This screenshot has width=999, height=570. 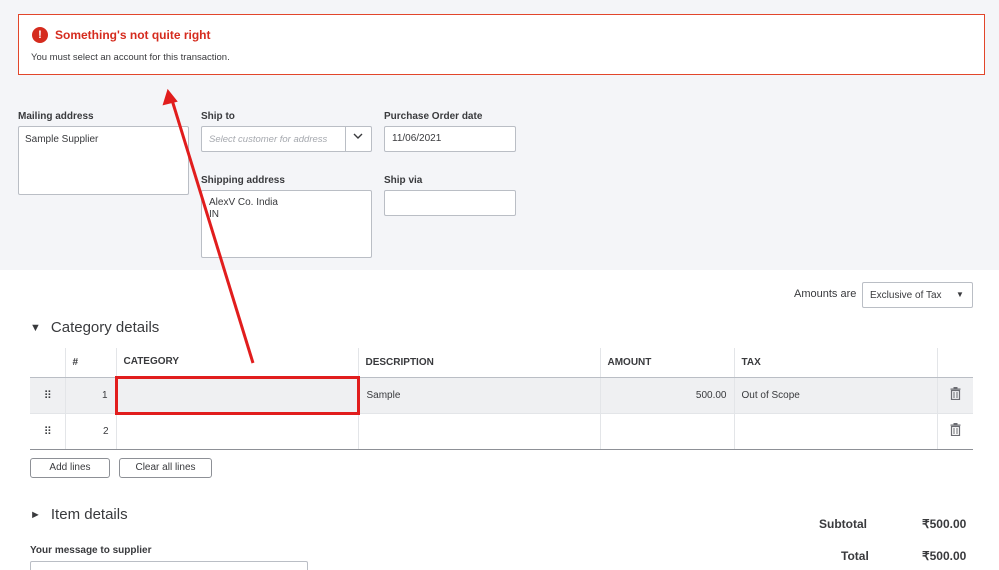 What do you see at coordinates (417, 138) in the screenshot?
I see `purchase-order-date-value: 11/06/2021` at bounding box center [417, 138].